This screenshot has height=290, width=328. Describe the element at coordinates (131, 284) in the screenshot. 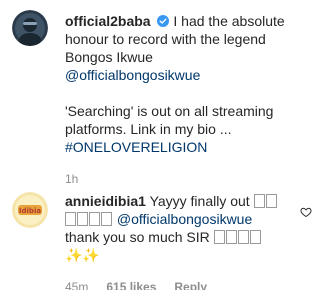

I see `like-count: 615 likes` at that location.